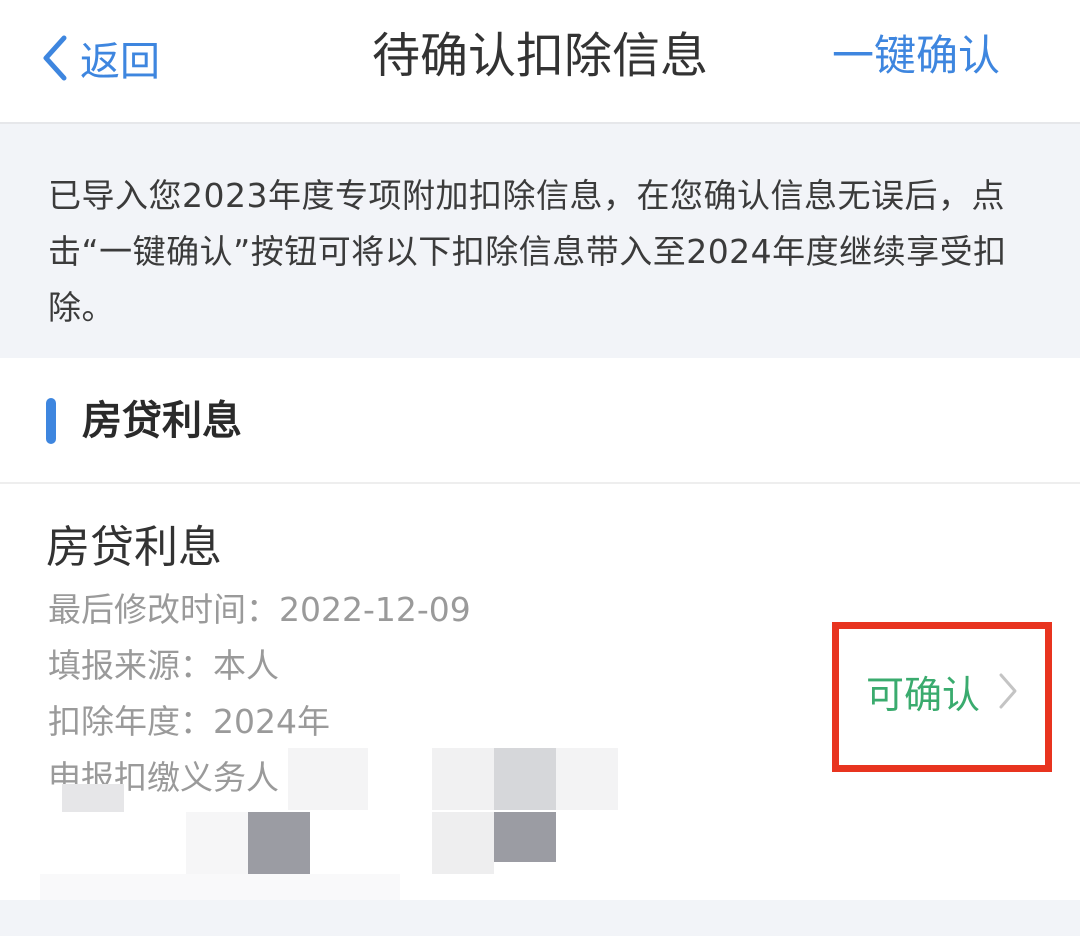 This screenshot has width=1080, height=936. I want to click on section-accent-bar, so click(51, 421).